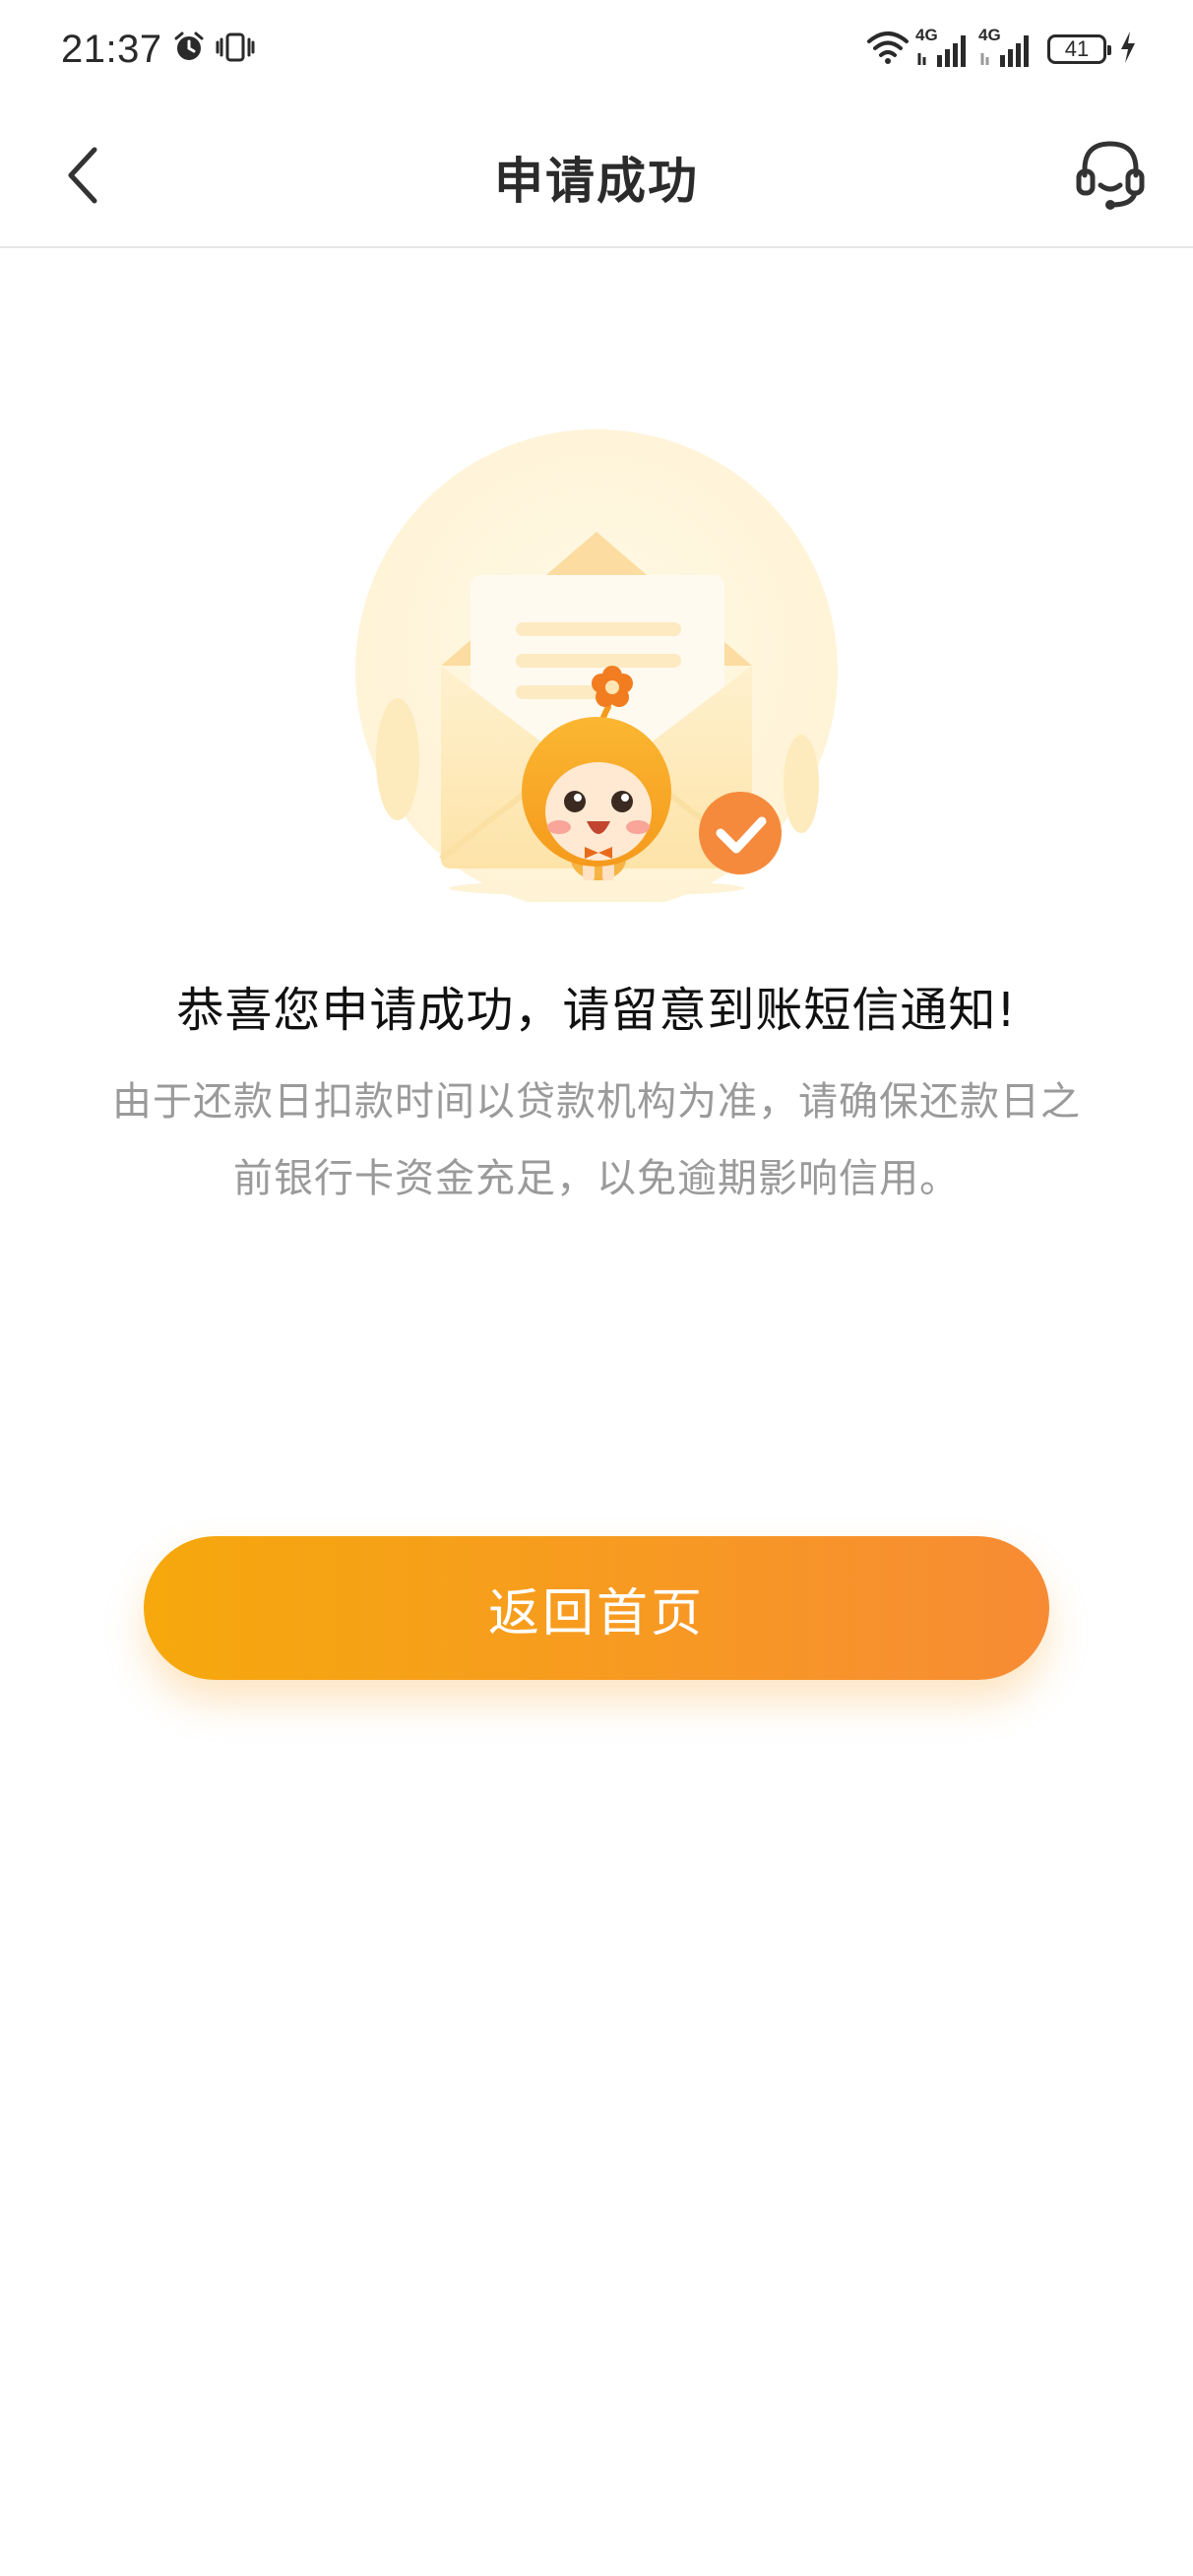 Image resolution: width=1193 pixels, height=2576 pixels. I want to click on navigation-bar: 申请成功, so click(596, 173).